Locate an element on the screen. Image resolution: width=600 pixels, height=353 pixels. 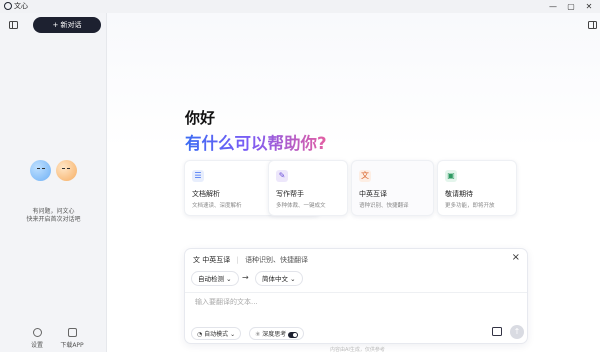
deep-think-toggle: ⚛ 深度思考 is located at coordinates (277, 333).